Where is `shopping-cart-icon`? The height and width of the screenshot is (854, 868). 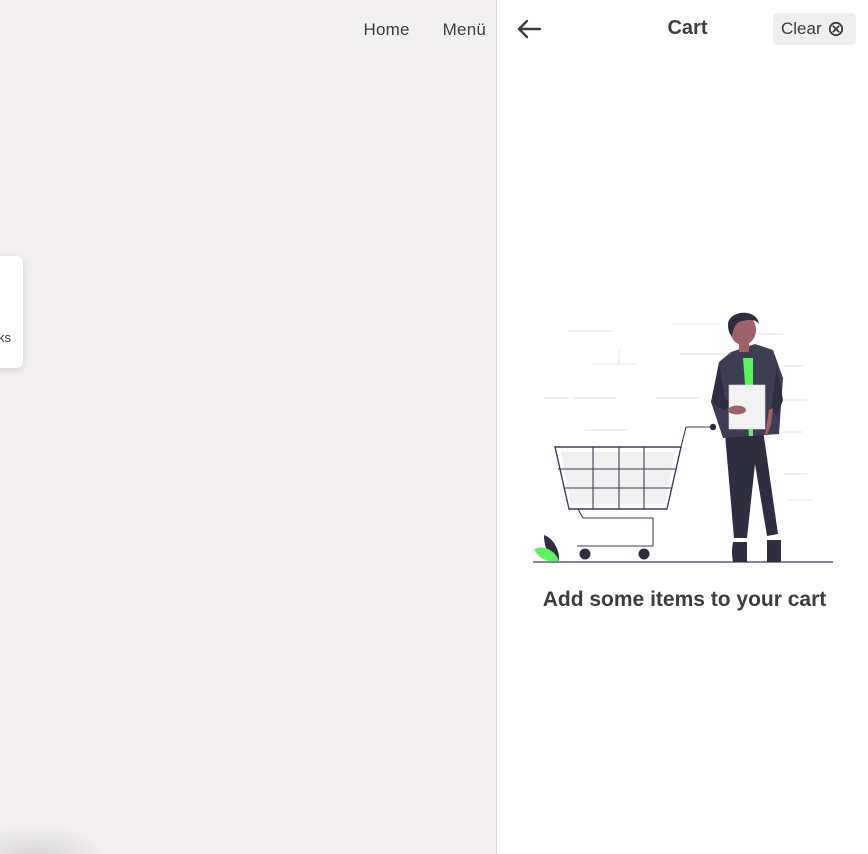
shopping-cart-icon is located at coordinates (635, 491).